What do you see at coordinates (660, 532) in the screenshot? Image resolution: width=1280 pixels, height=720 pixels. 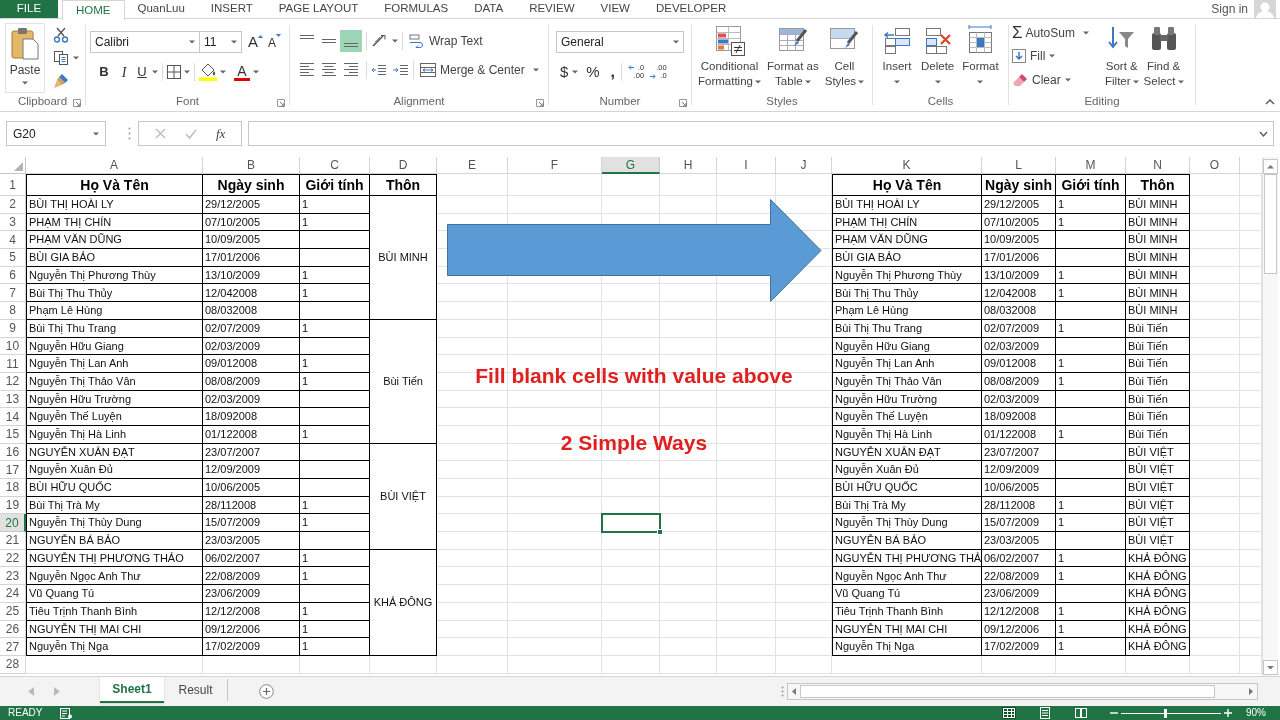 I see `fill-handle` at bounding box center [660, 532].